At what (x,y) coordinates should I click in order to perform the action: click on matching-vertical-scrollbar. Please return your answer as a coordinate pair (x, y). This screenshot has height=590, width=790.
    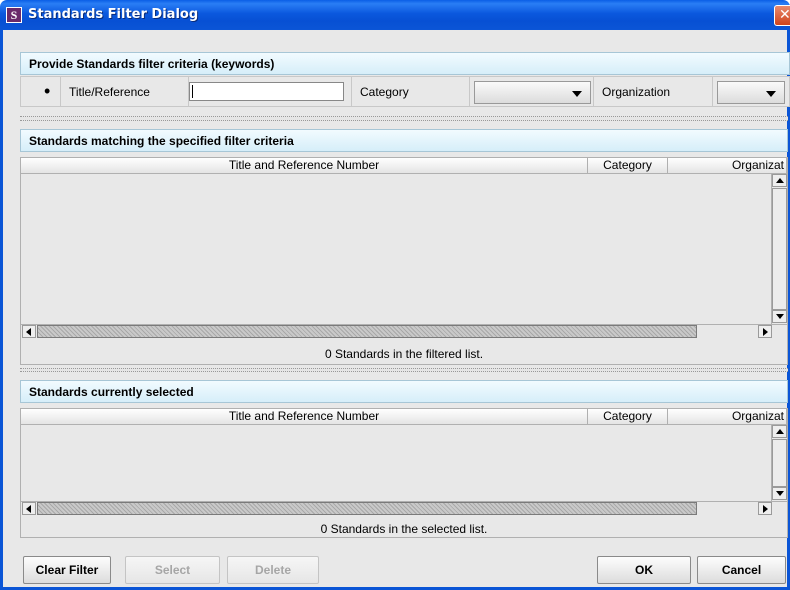
    Looking at the image, I should click on (779, 249).